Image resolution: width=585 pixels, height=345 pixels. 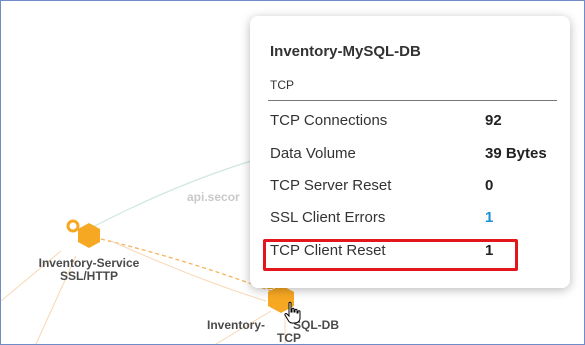 What do you see at coordinates (313, 153) in the screenshot?
I see `metric-label: Data Volume` at bounding box center [313, 153].